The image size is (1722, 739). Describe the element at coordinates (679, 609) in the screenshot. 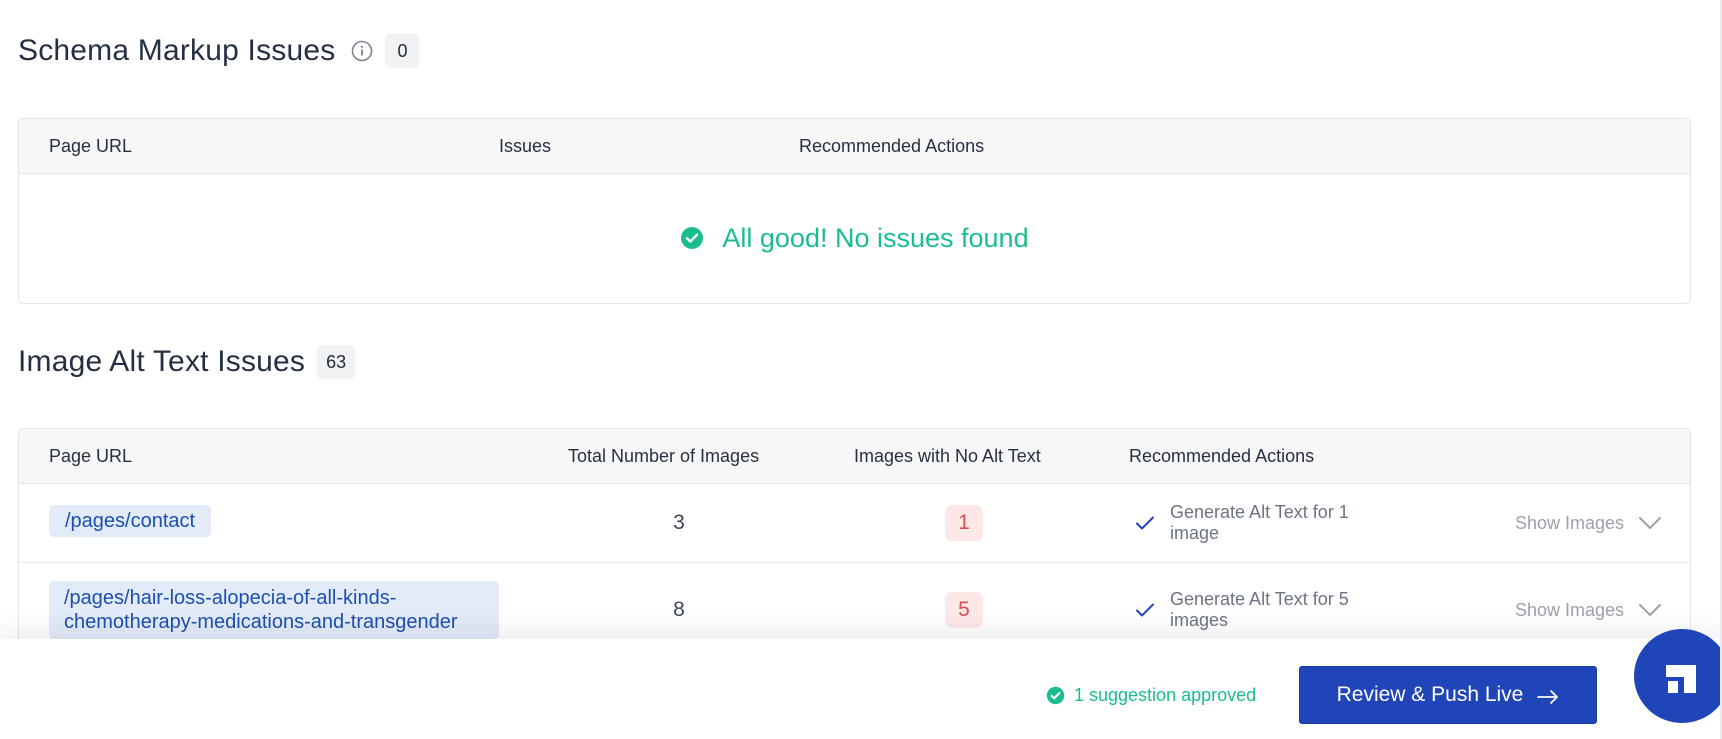

I see `total-images-value: 8` at that location.